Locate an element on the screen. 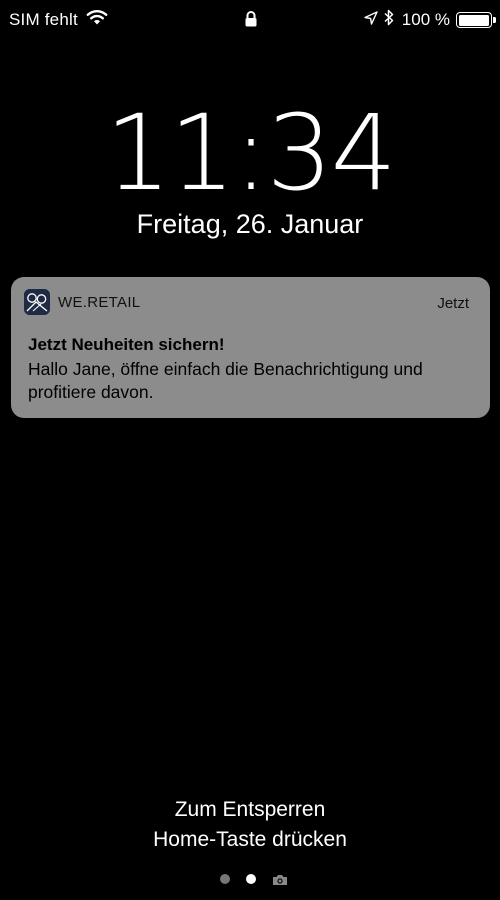 The height and width of the screenshot is (900, 500). lockscreen-time: 11:34 is located at coordinates (251, 153).